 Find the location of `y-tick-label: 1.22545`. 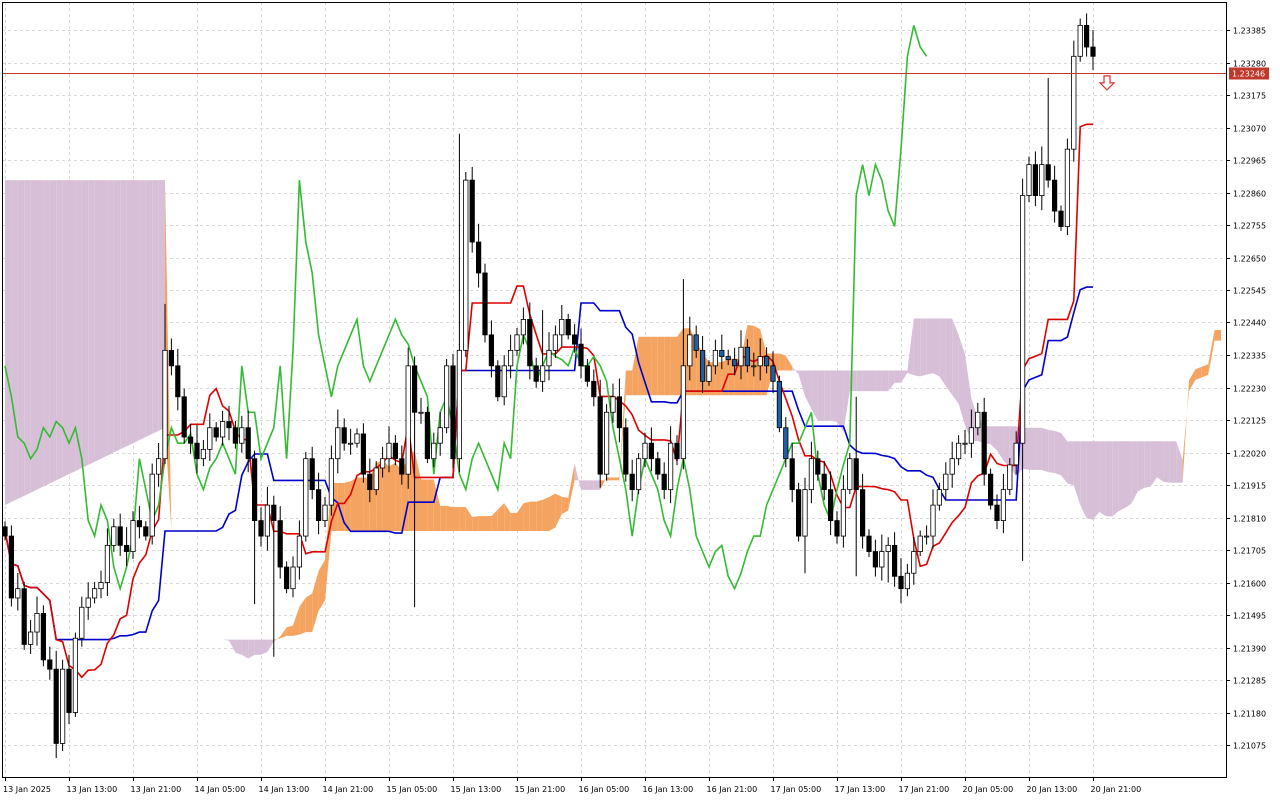

y-tick-label: 1.22545 is located at coordinates (1249, 291).